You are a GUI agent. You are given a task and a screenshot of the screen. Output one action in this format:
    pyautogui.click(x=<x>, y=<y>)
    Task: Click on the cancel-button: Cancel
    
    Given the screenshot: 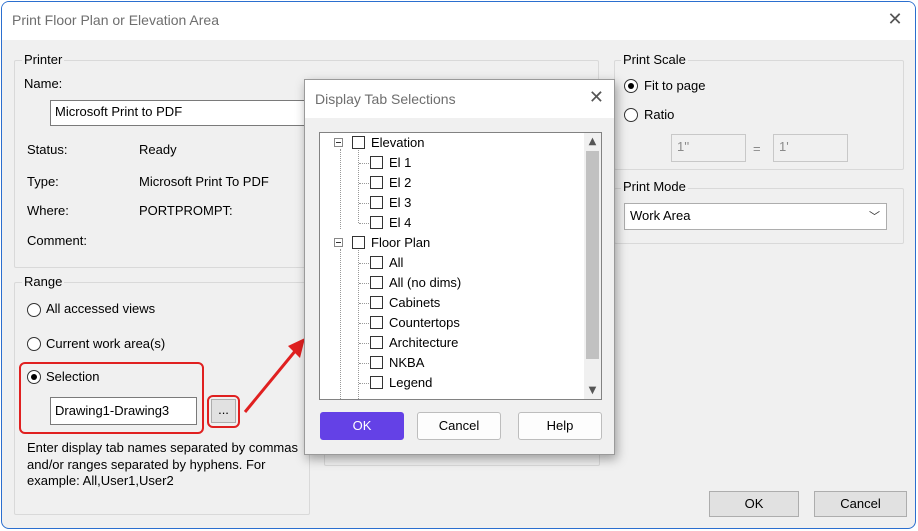 What is the action you would take?
    pyautogui.click(x=860, y=504)
    